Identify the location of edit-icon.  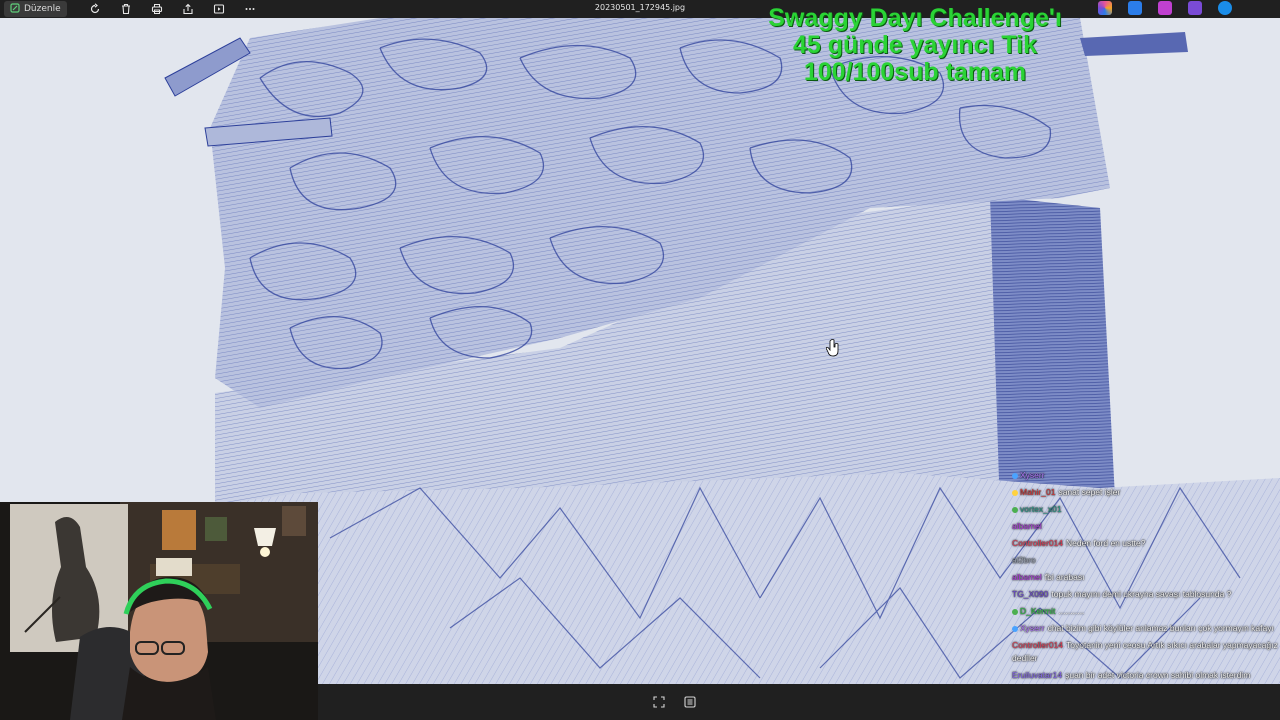
(15, 9).